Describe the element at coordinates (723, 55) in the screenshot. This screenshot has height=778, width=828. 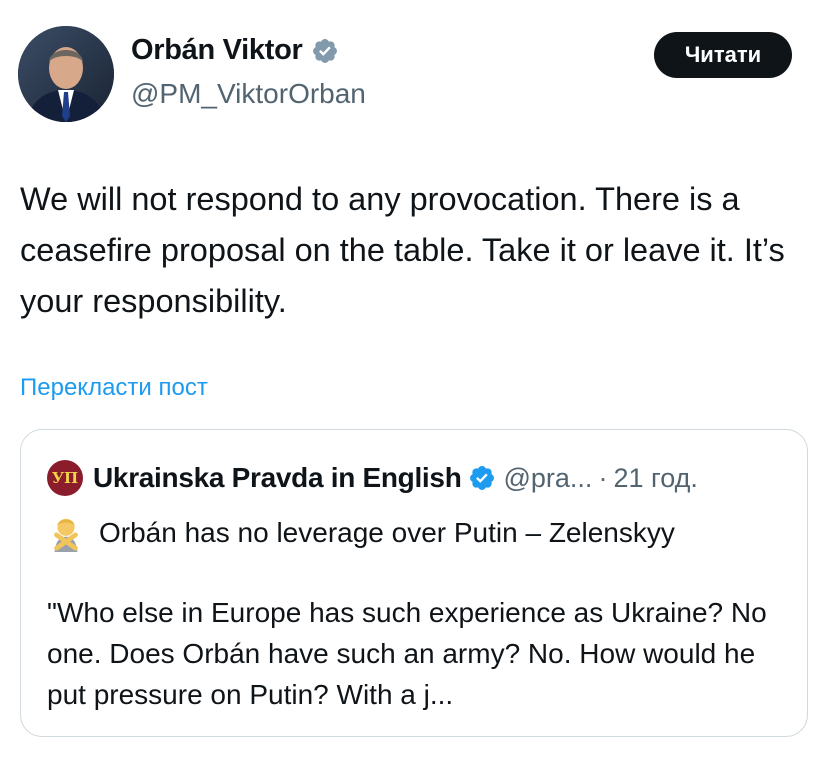
I see `follow-button: Читати` at that location.